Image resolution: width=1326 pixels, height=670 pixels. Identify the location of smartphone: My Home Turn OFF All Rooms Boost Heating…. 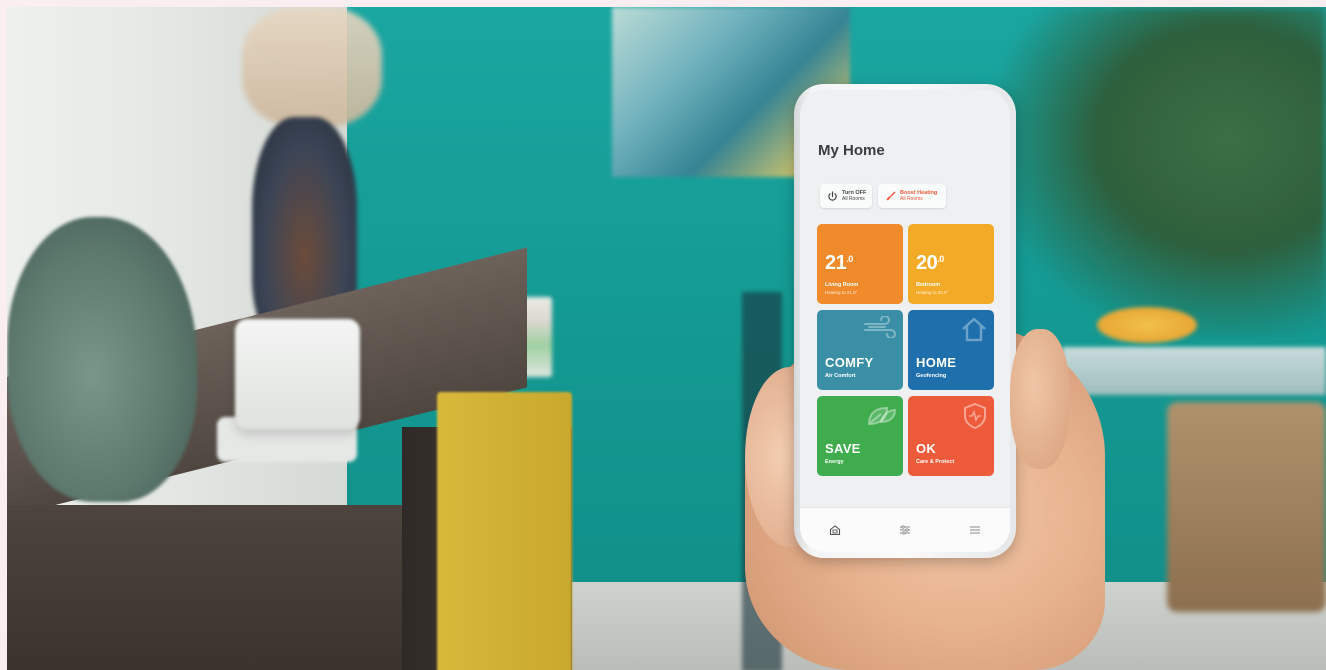
(905, 321).